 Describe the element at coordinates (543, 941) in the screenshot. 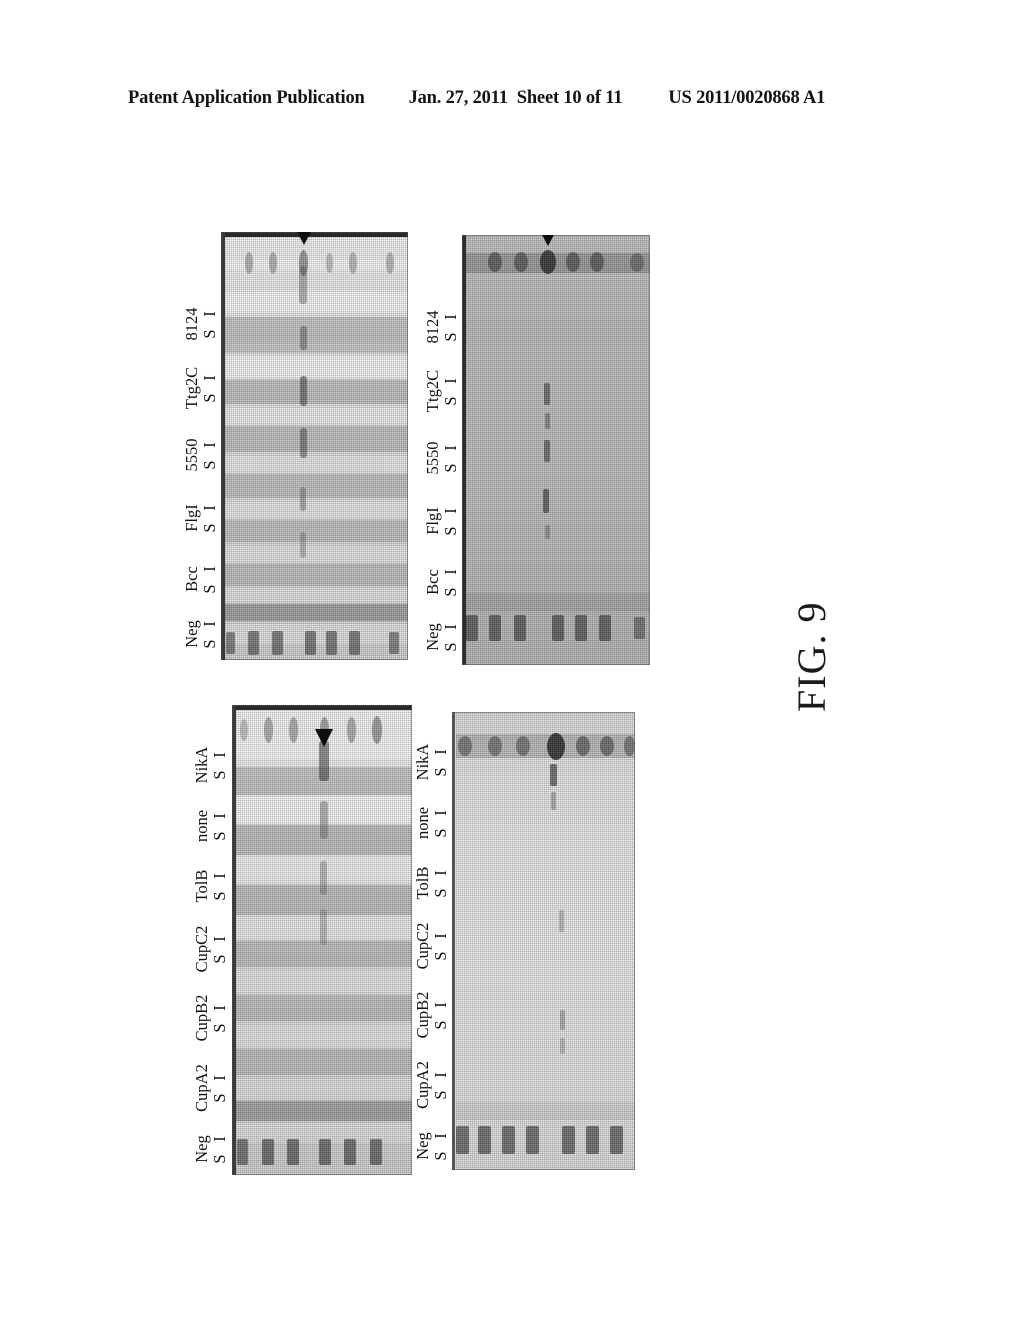

I see `gel-panel-bottom-right` at that location.